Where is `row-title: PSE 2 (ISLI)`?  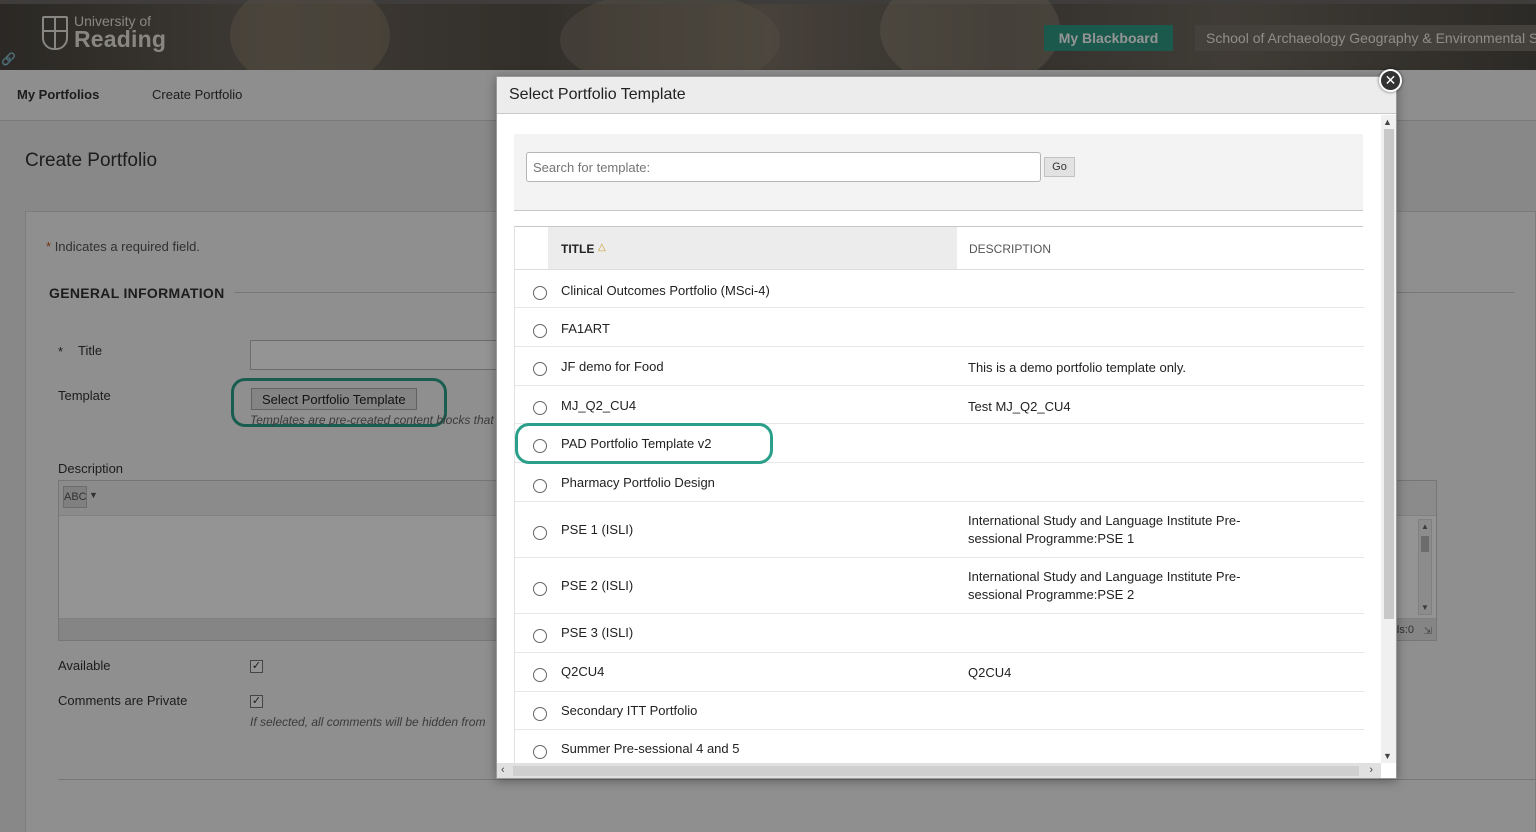 row-title: PSE 2 (ISLI) is located at coordinates (597, 585).